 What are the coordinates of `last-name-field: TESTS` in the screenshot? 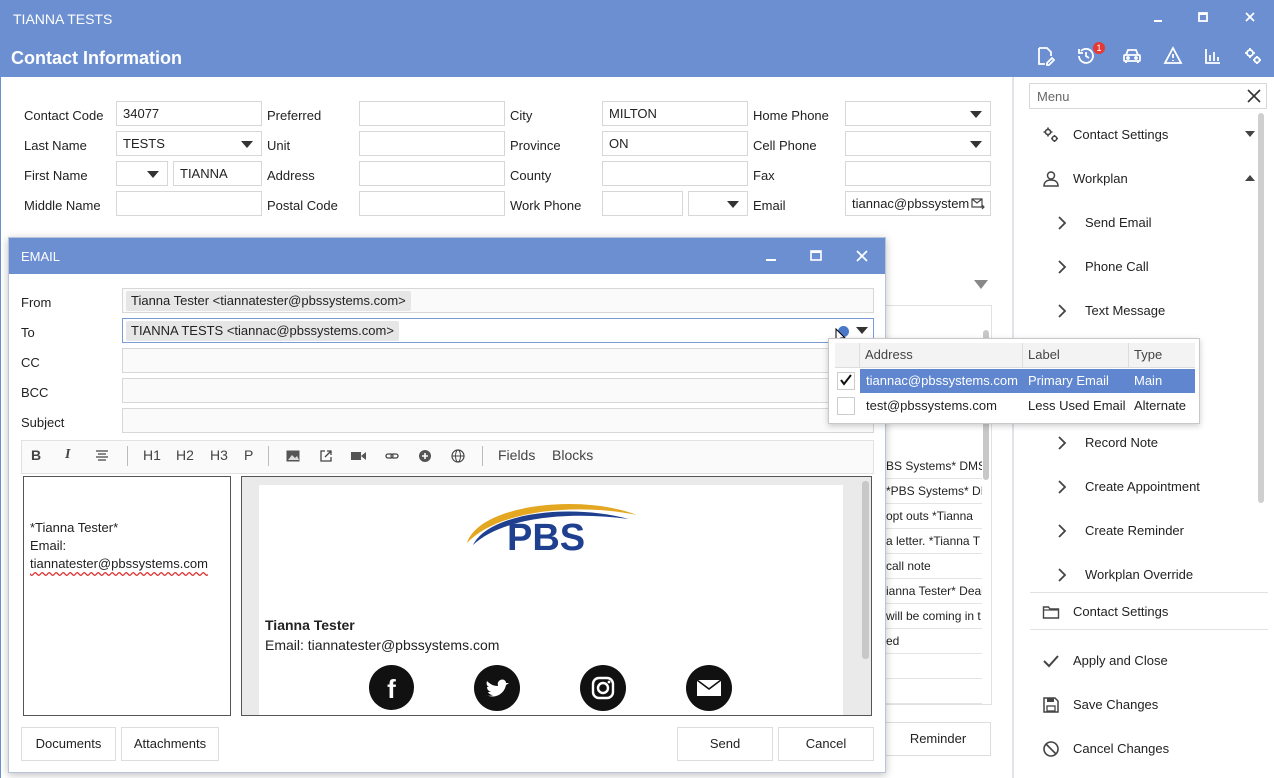 It's located at (189, 143).